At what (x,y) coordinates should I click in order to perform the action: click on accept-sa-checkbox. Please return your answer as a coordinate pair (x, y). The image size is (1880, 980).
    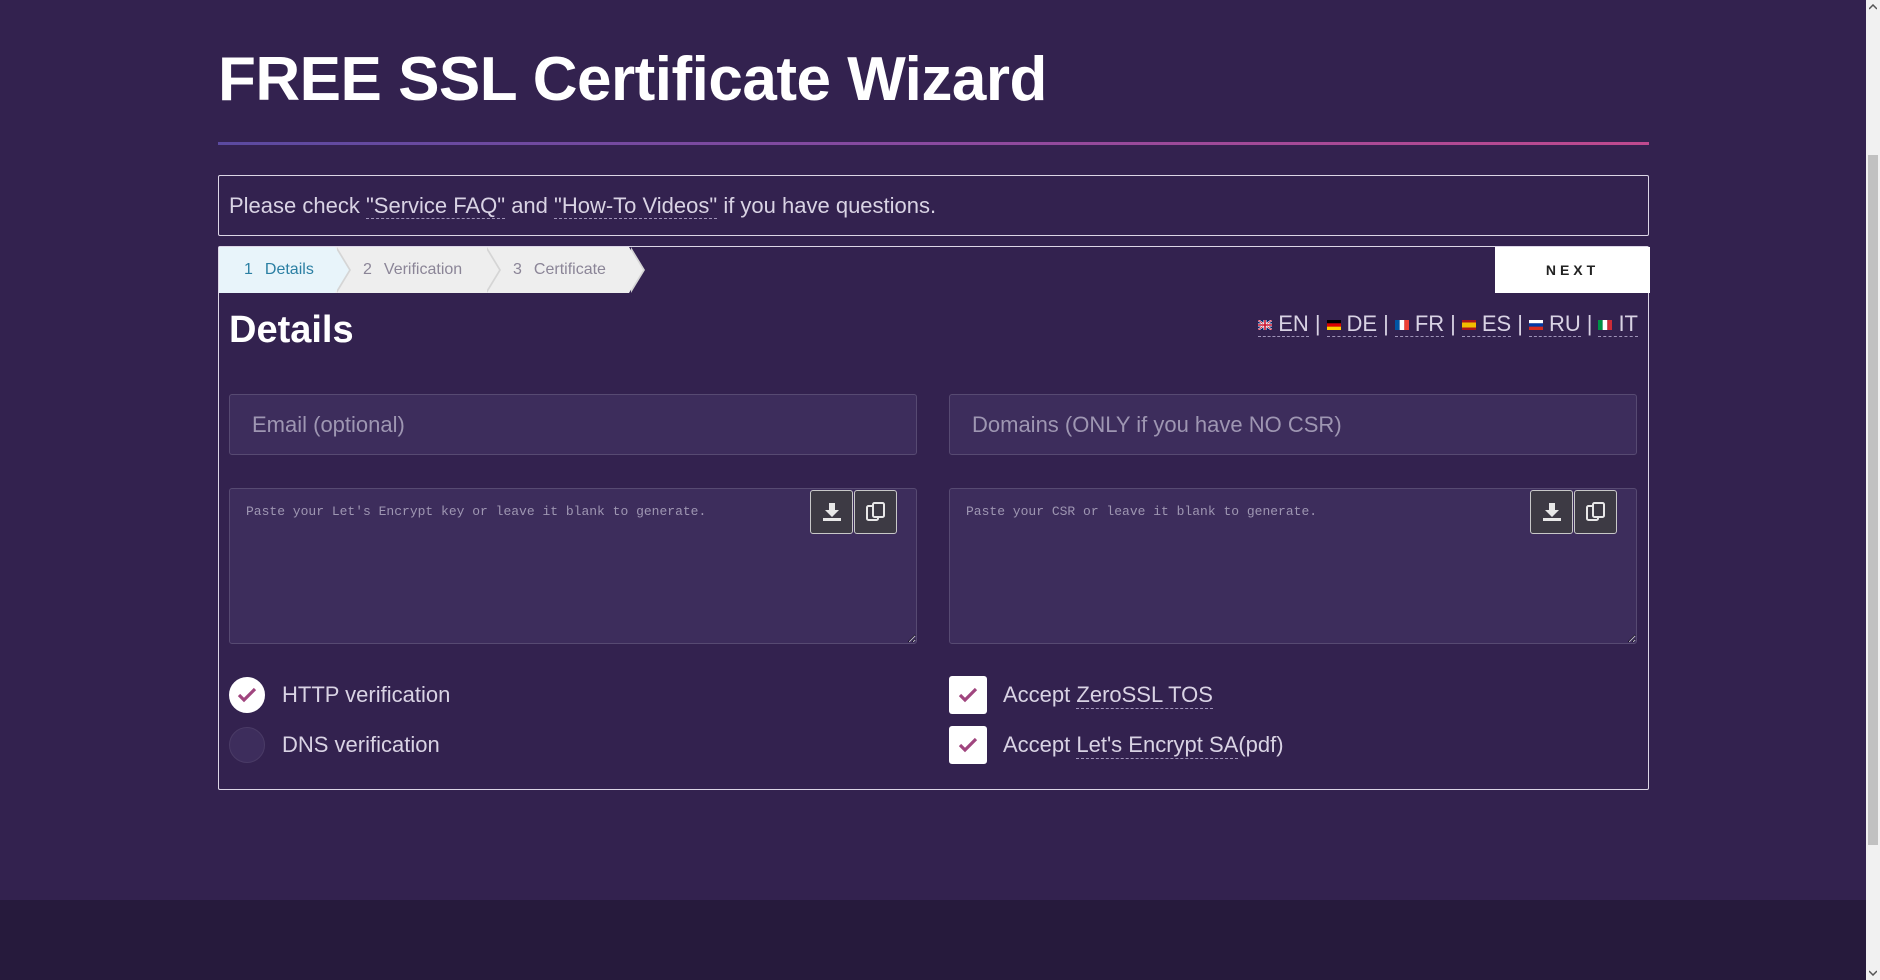
    Looking at the image, I should click on (968, 745).